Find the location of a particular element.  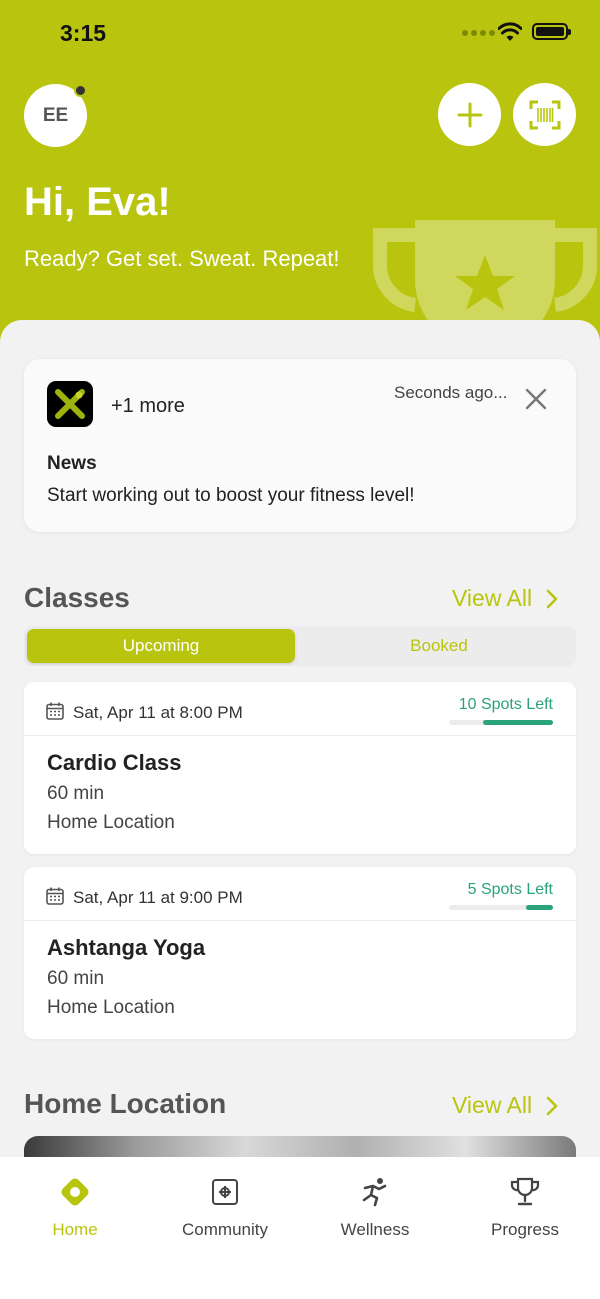

status-time: 3:15 is located at coordinates (83, 33).